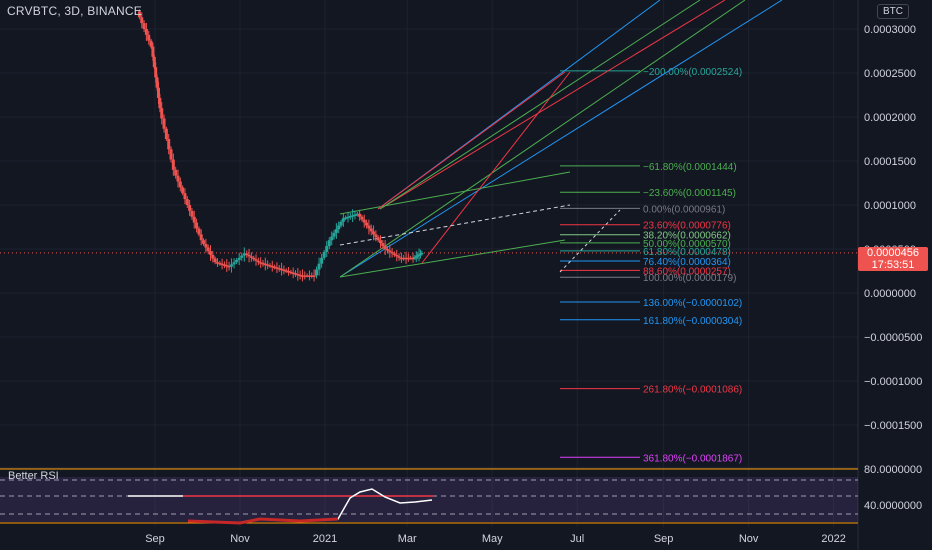 This screenshot has width=932, height=550. Describe the element at coordinates (74, 11) in the screenshot. I see `symbol-title: CRVBTC, 3D, BINANCE` at that location.